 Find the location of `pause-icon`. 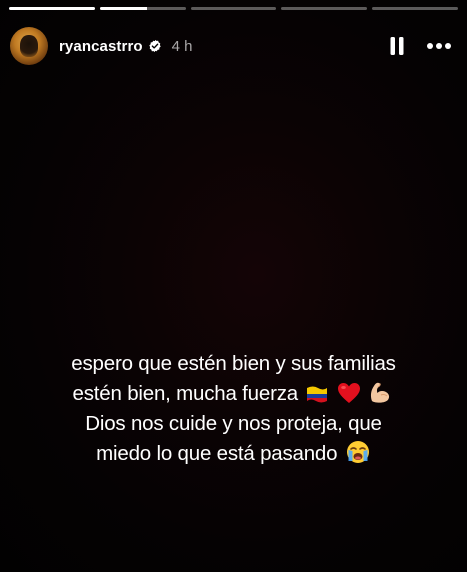

pause-icon is located at coordinates (397, 46).